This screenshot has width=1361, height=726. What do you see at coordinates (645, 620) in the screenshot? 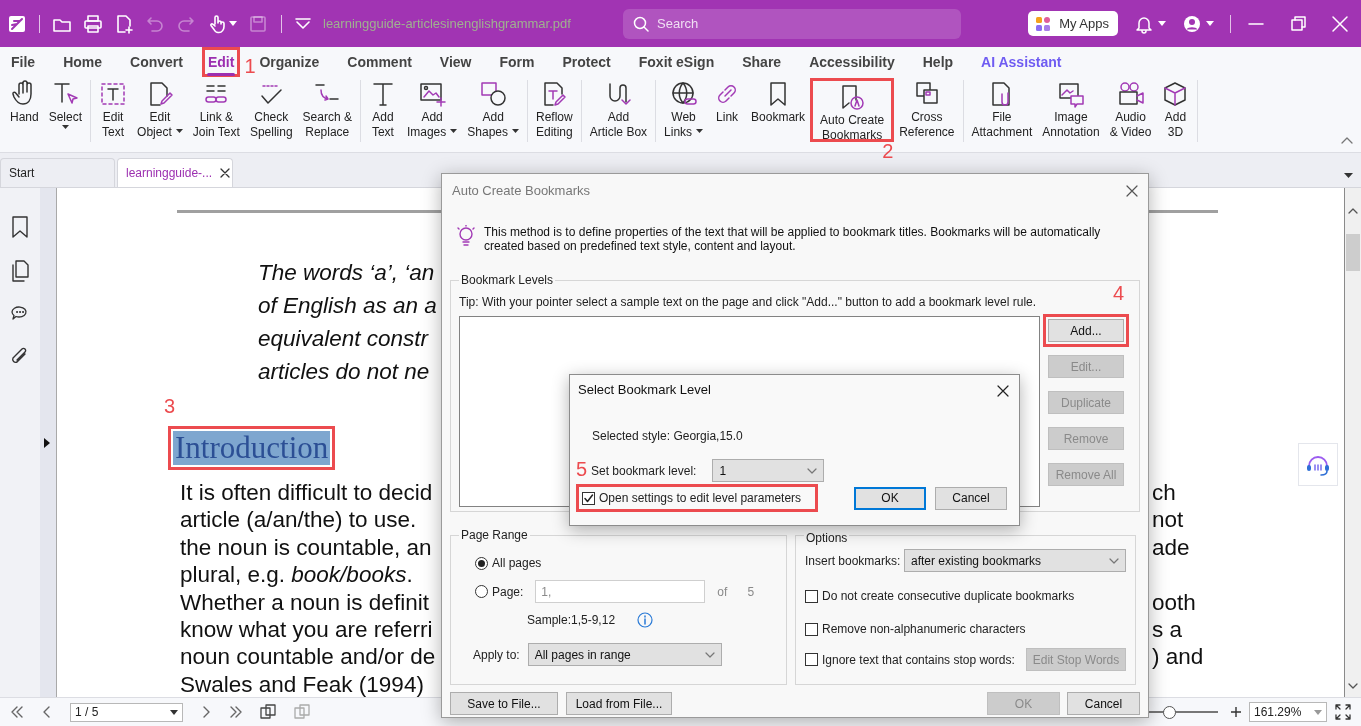
I see `info-icon` at bounding box center [645, 620].